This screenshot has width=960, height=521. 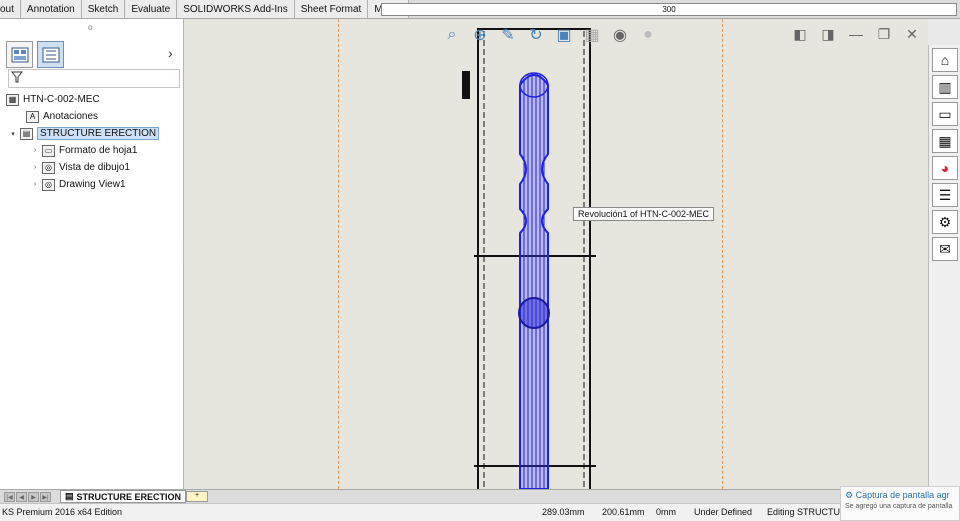 I want to click on property-list-icon, so click(x=50, y=54).